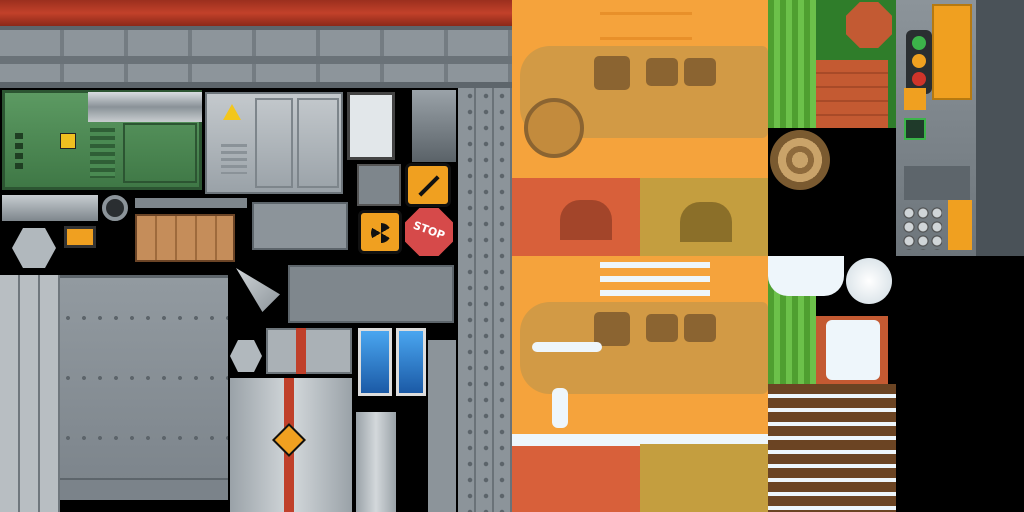  I want to click on traffic-light-icon, so click(919, 62).